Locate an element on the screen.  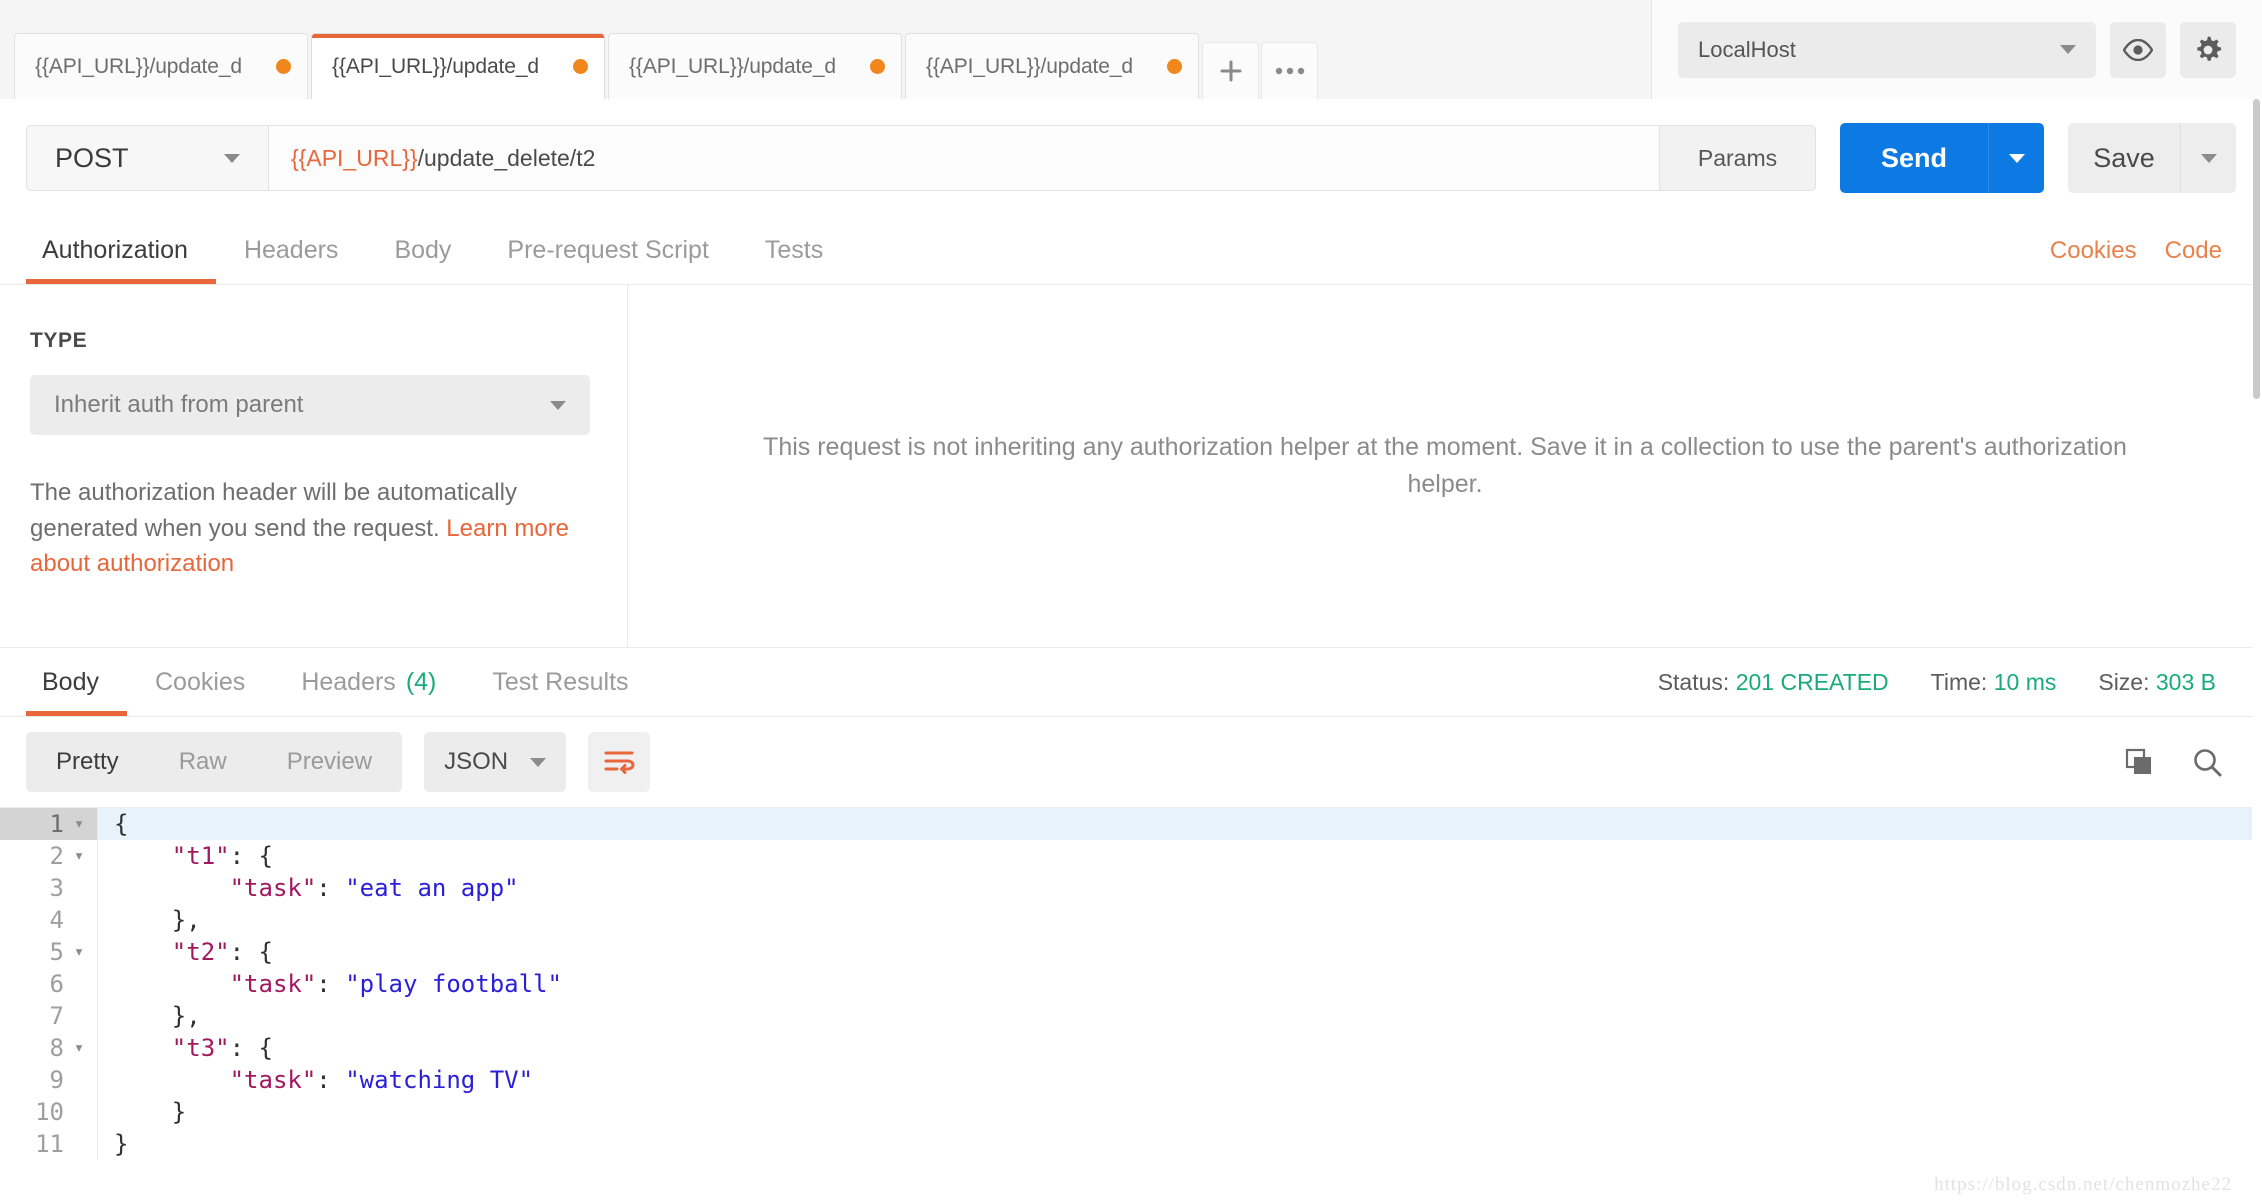
code-line: 3▾ "task": "eat an app" is located at coordinates (1131, 888).